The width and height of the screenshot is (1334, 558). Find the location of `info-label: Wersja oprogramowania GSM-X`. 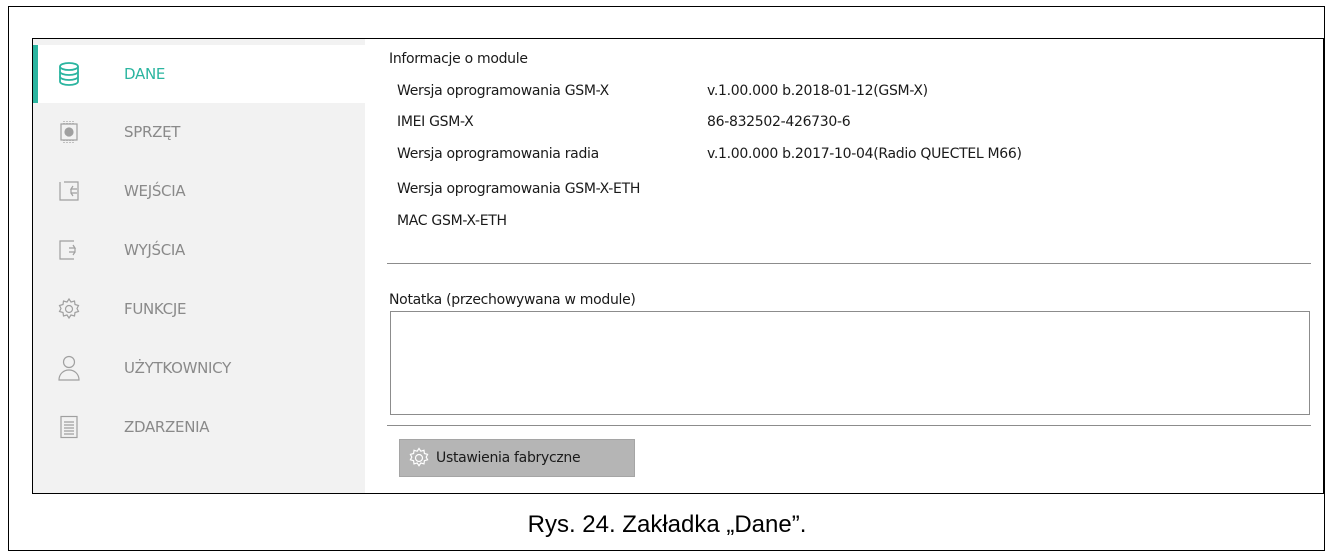

info-label: Wersja oprogramowania GSM-X is located at coordinates (503, 91).